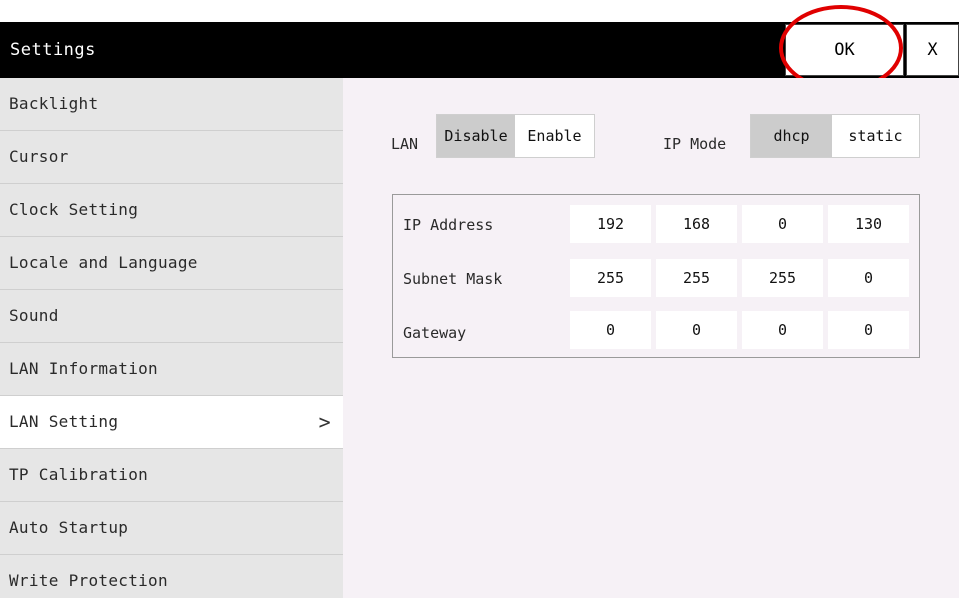 This screenshot has width=959, height=598. I want to click on ip-mode-static-option: static, so click(875, 136).